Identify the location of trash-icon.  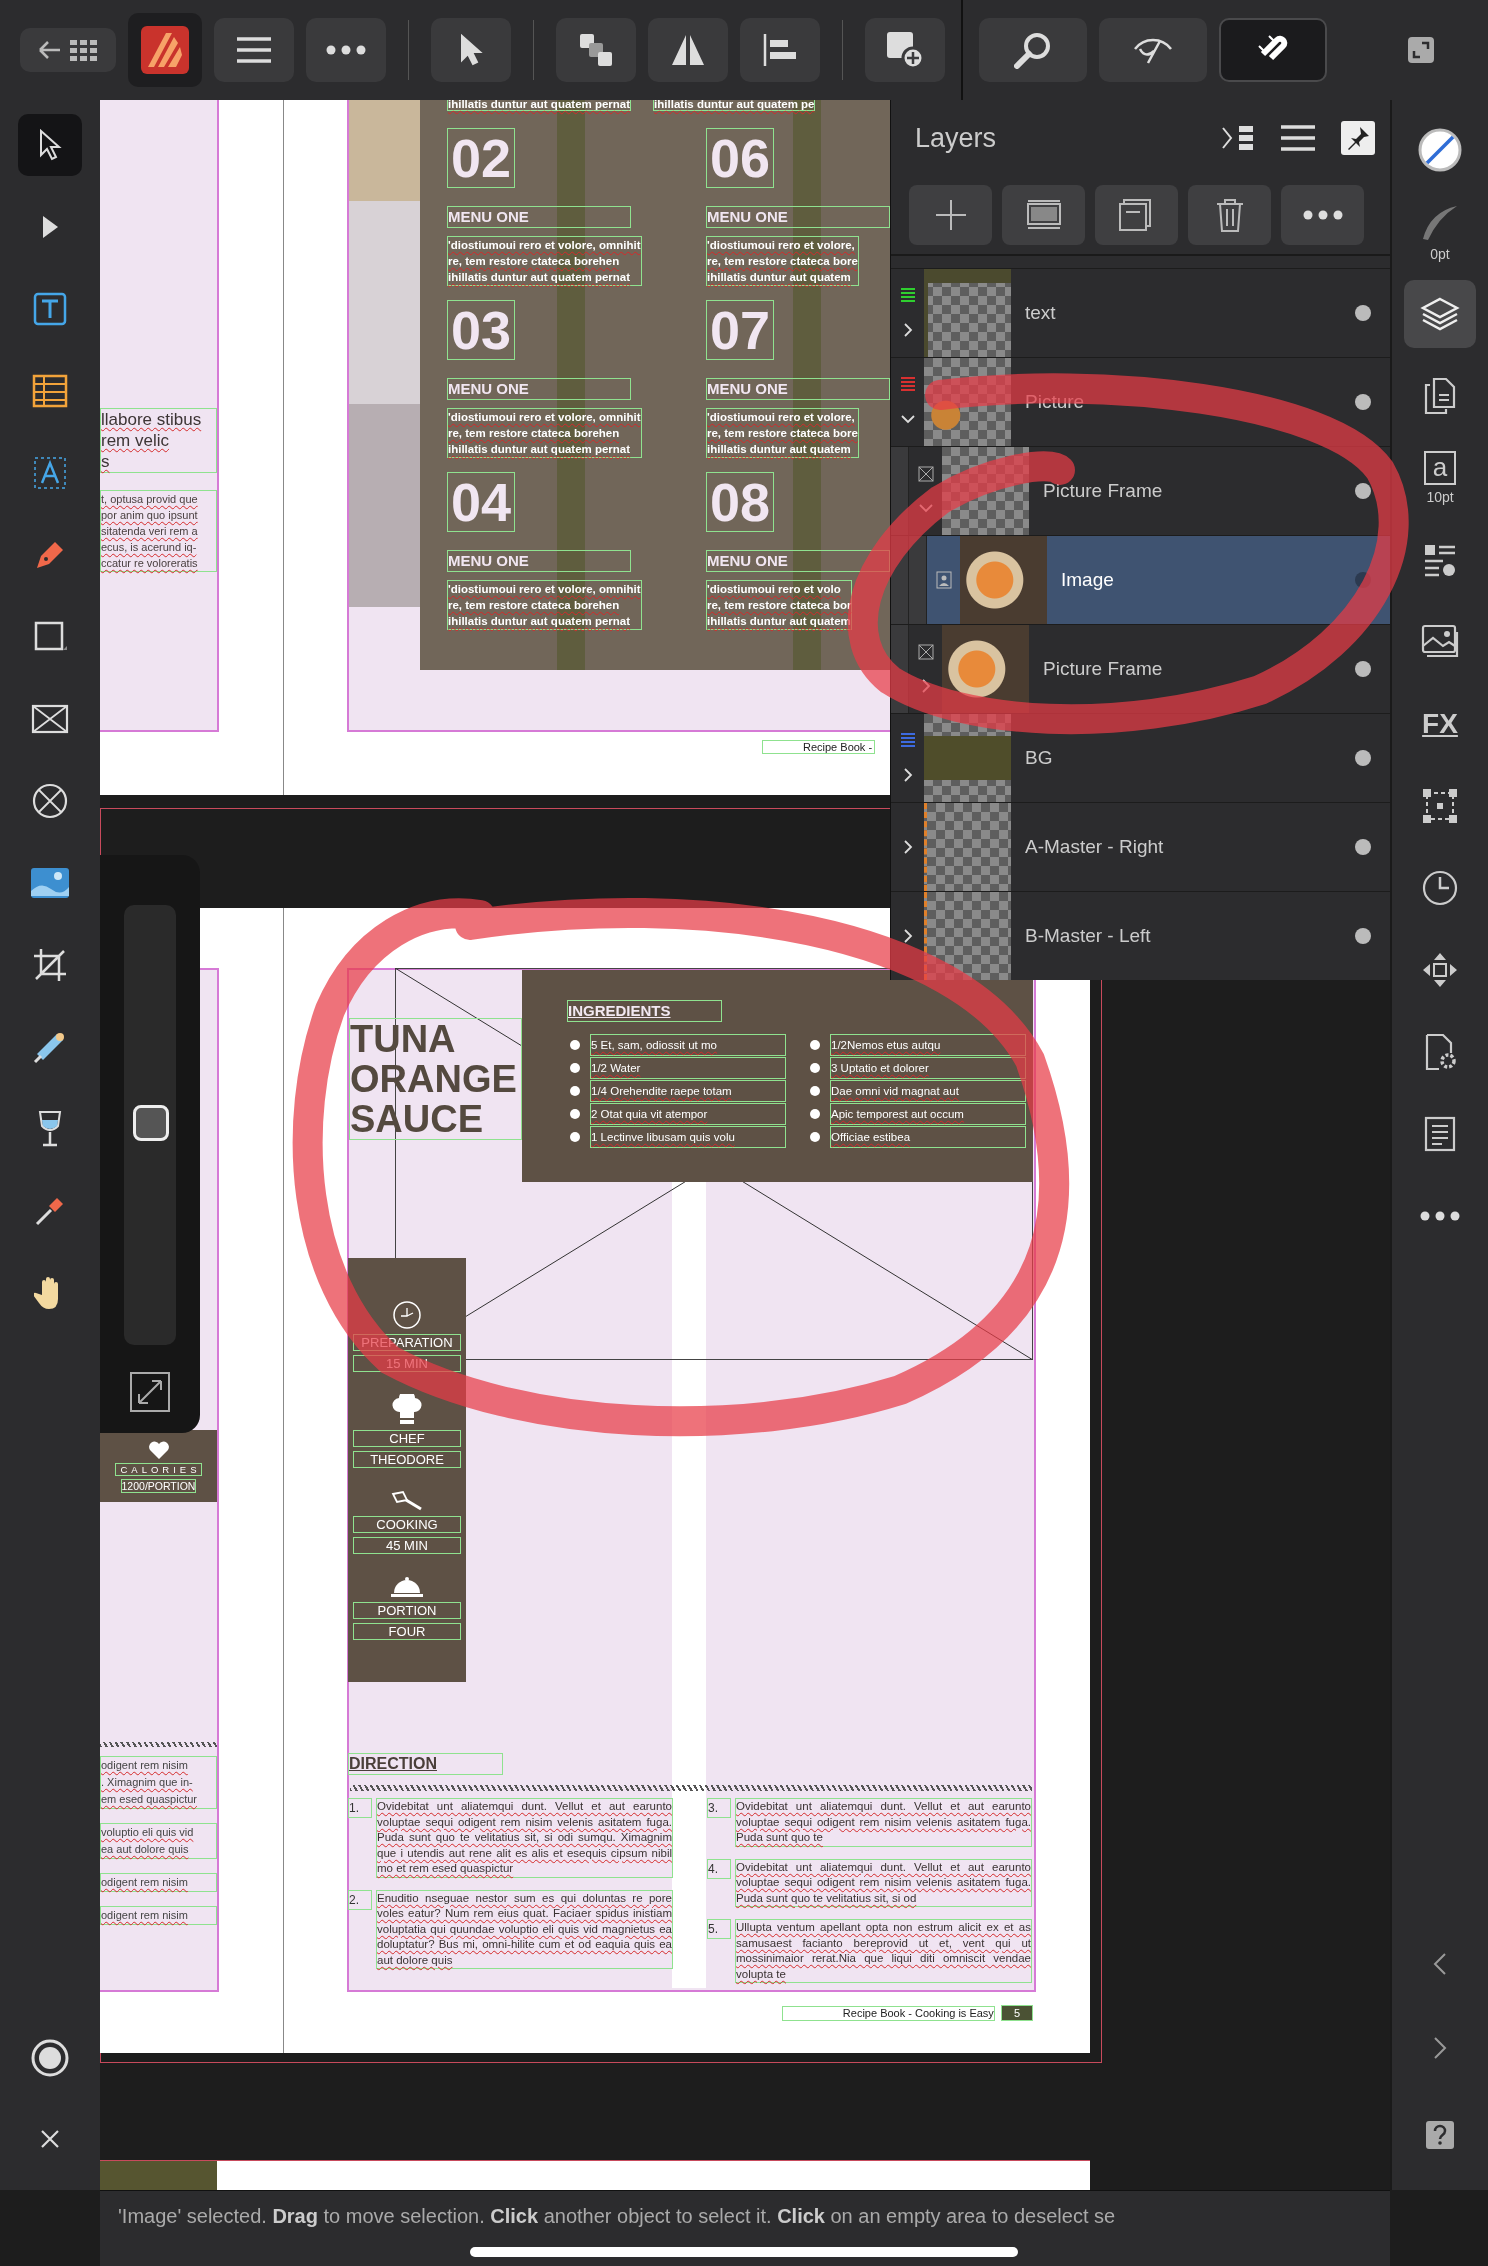
(1229, 215).